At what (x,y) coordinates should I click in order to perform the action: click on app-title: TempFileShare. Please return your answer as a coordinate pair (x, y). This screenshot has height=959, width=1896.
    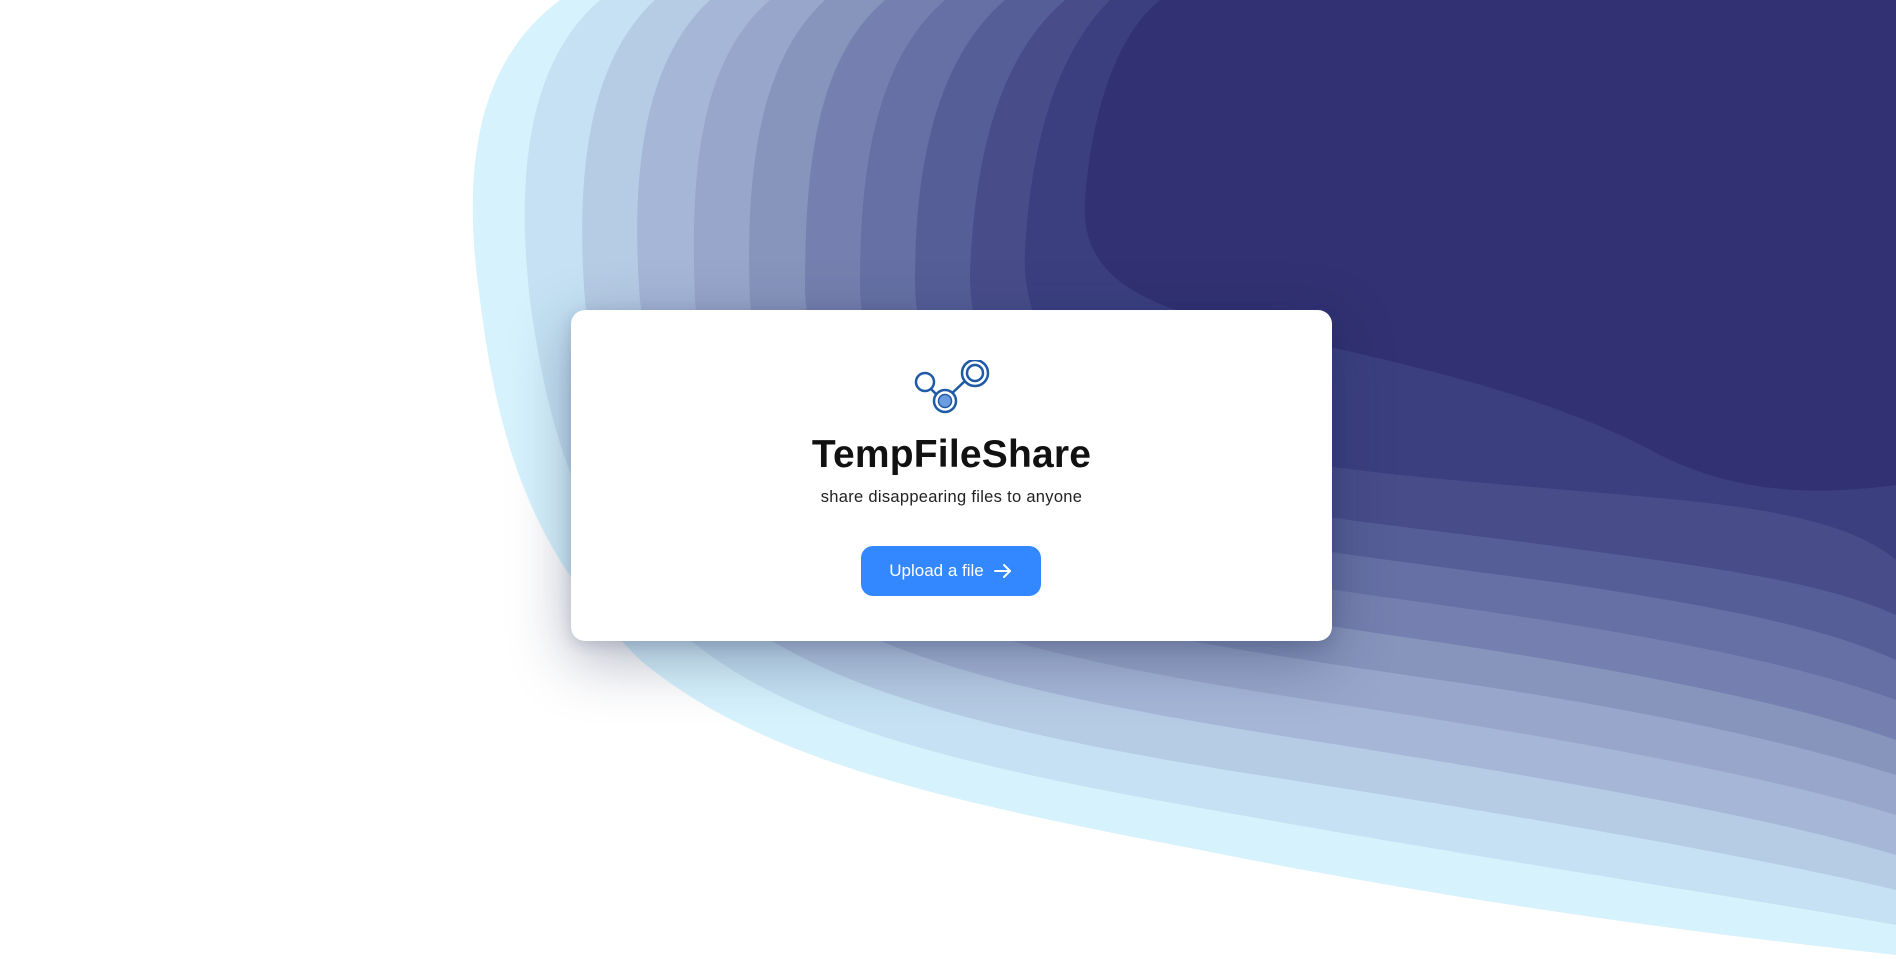
    Looking at the image, I should click on (951, 454).